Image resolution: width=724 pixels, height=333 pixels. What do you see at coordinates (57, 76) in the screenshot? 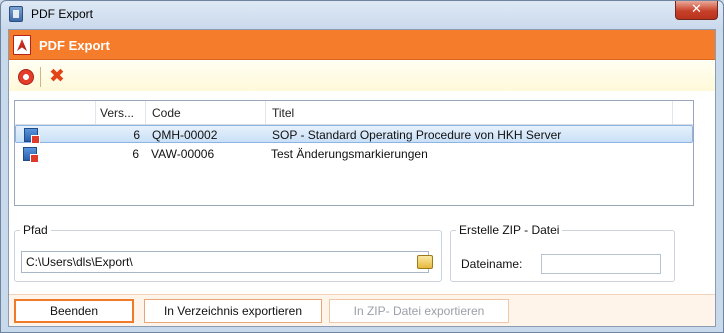
I see `cancel-x-icon: ✖` at bounding box center [57, 76].